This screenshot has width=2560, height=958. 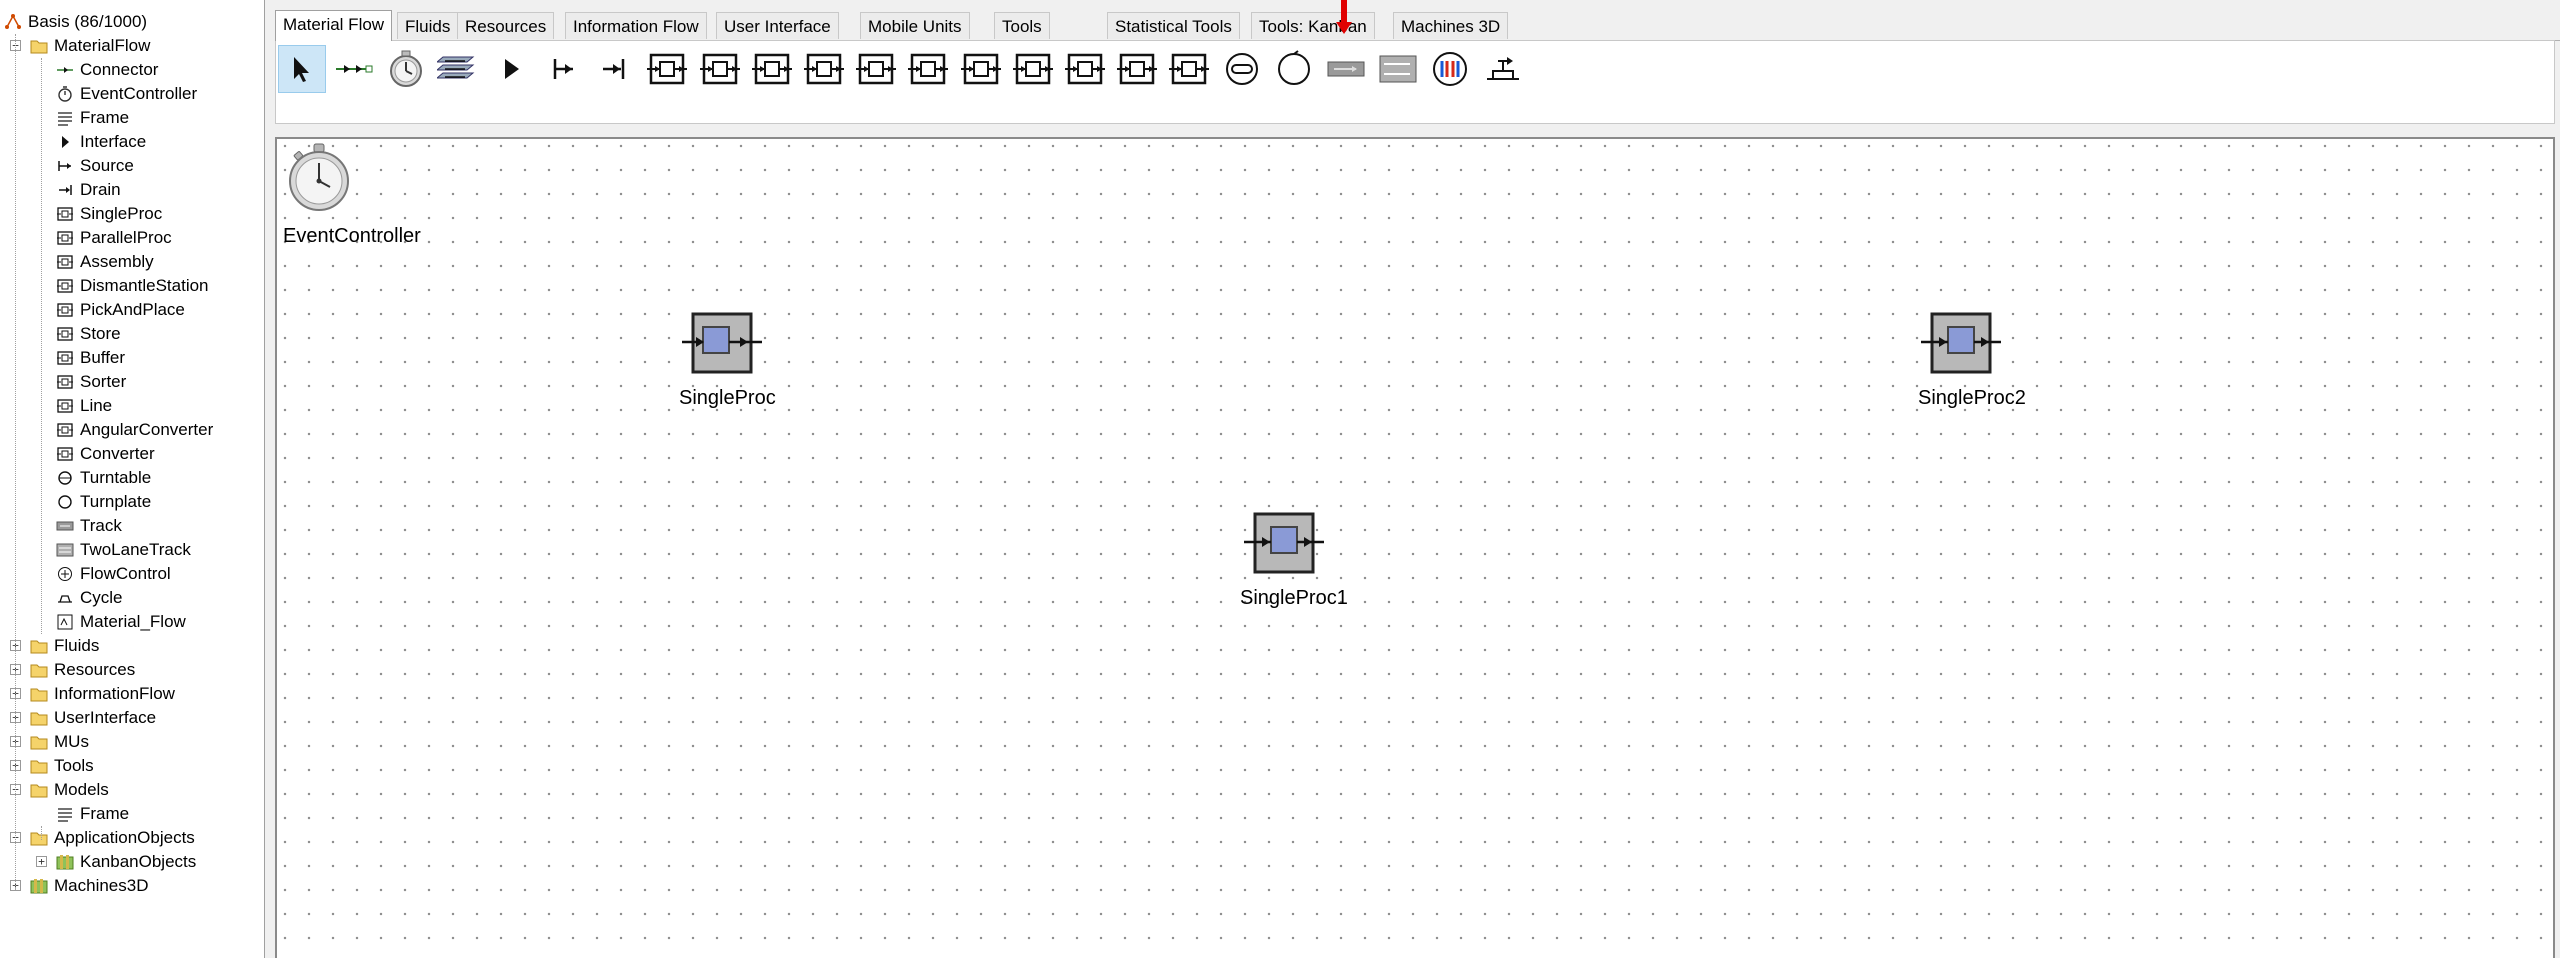 What do you see at coordinates (132, 454) in the screenshot?
I see `tree-item-converter: Converter` at bounding box center [132, 454].